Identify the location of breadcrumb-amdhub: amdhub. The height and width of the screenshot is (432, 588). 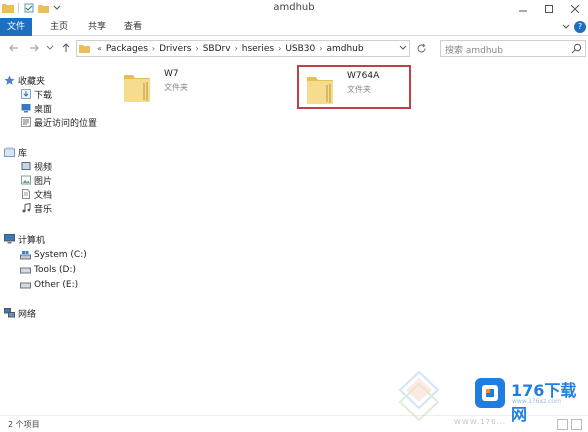
(344, 49).